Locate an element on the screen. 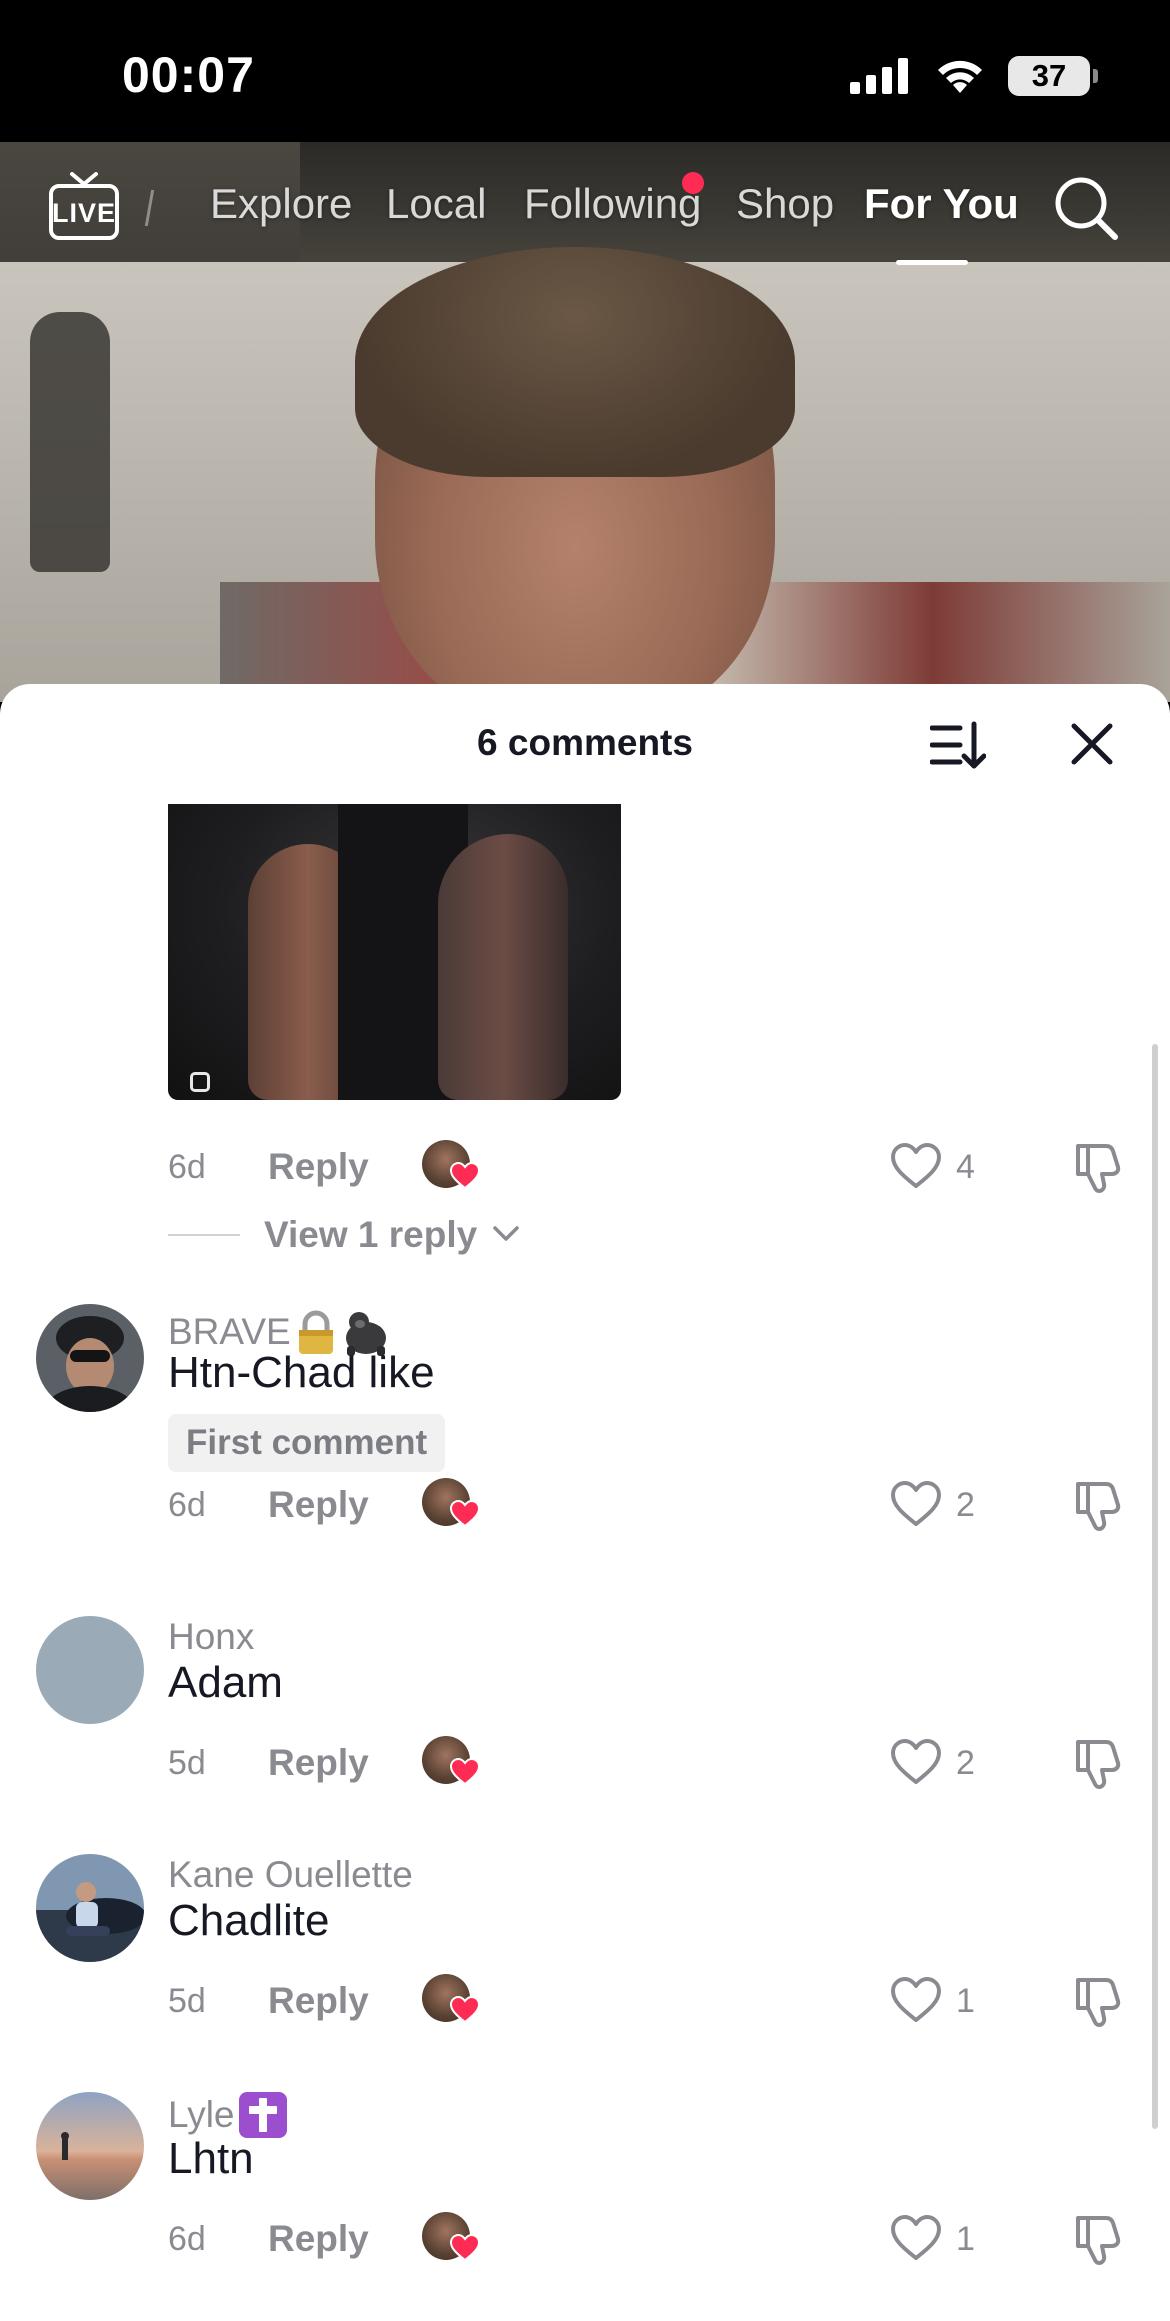 Image resolution: width=1170 pixels, height=2321 pixels. comment-text: Chadlite is located at coordinates (249, 1920).